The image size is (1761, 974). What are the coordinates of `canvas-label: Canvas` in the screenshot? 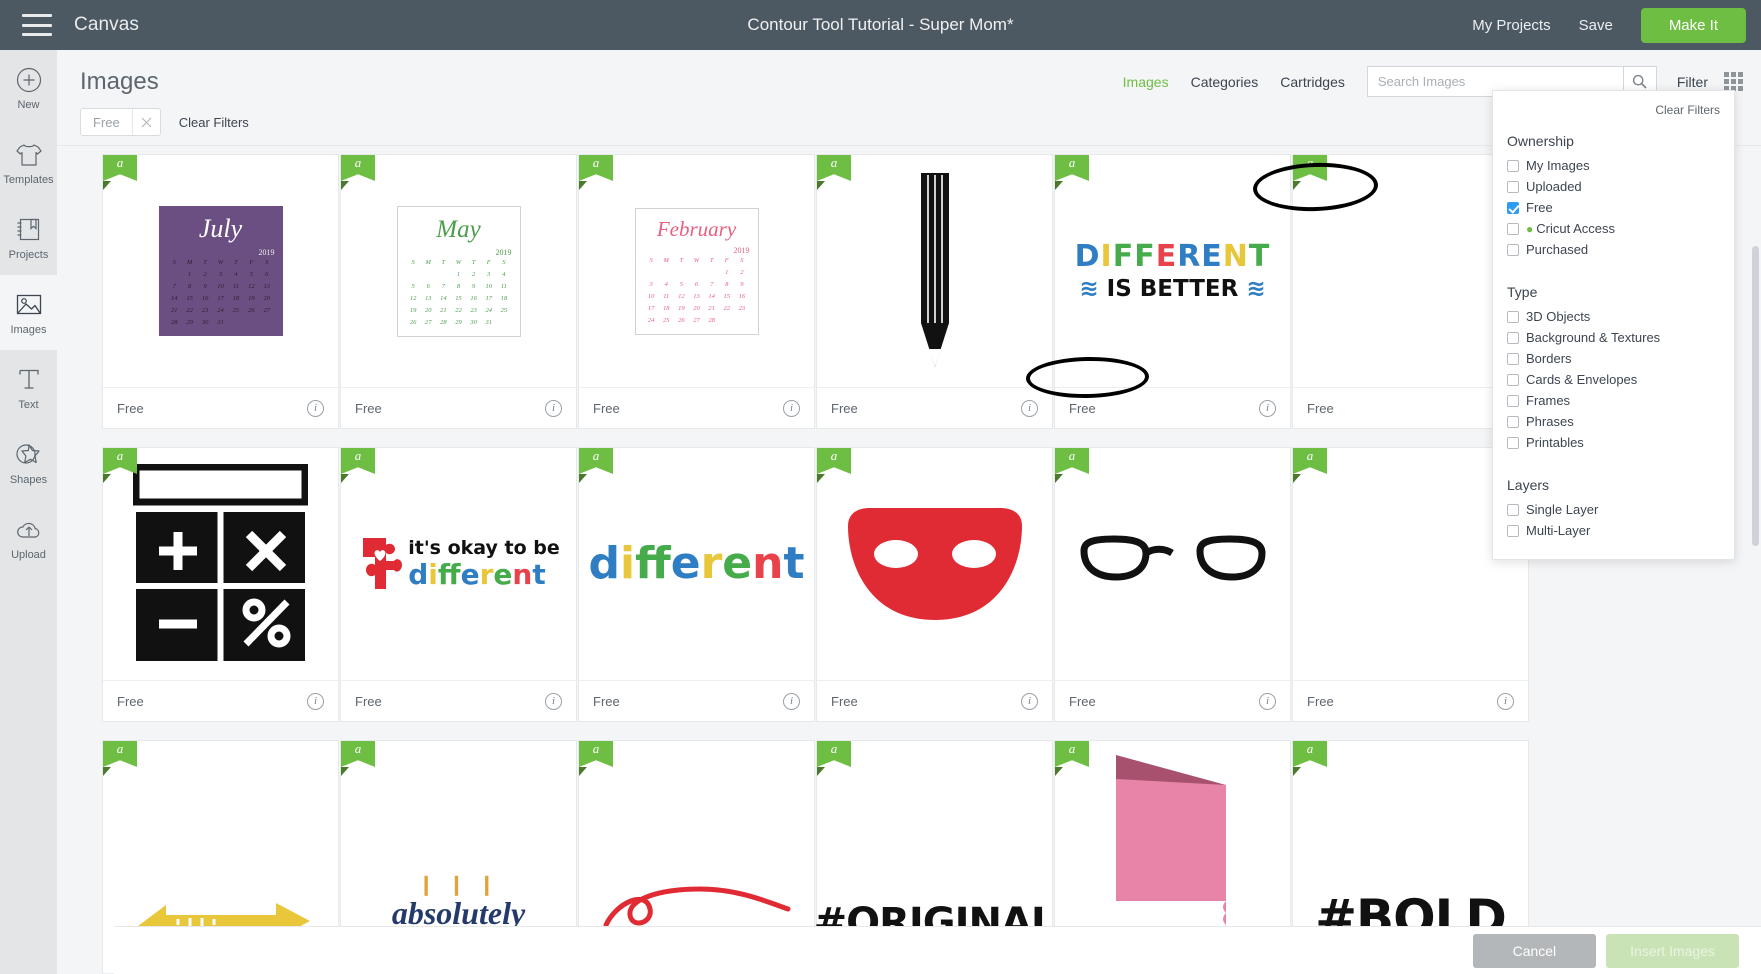 It's located at (106, 25).